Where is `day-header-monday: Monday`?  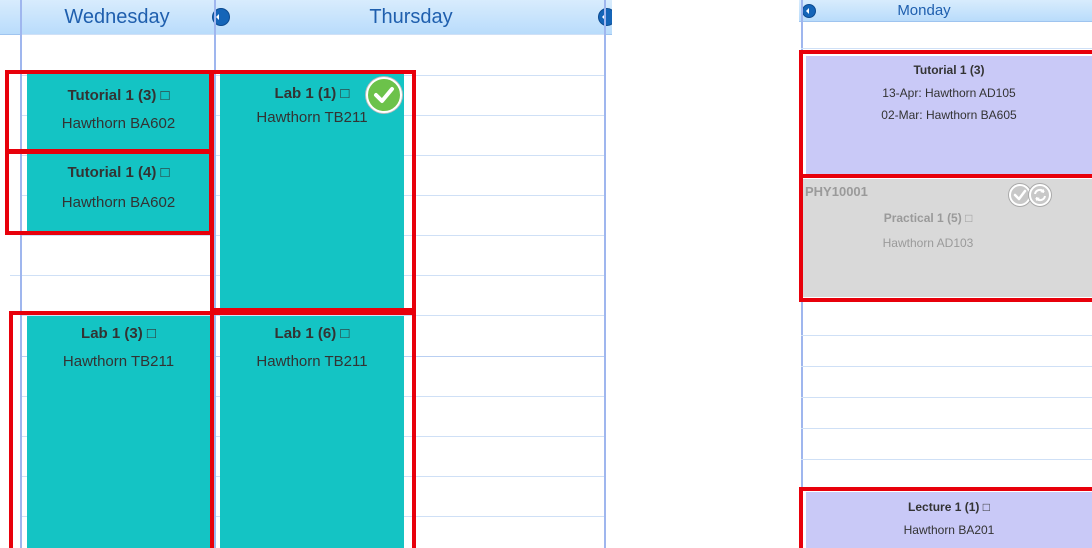
day-header-monday: Monday is located at coordinates (924, 10).